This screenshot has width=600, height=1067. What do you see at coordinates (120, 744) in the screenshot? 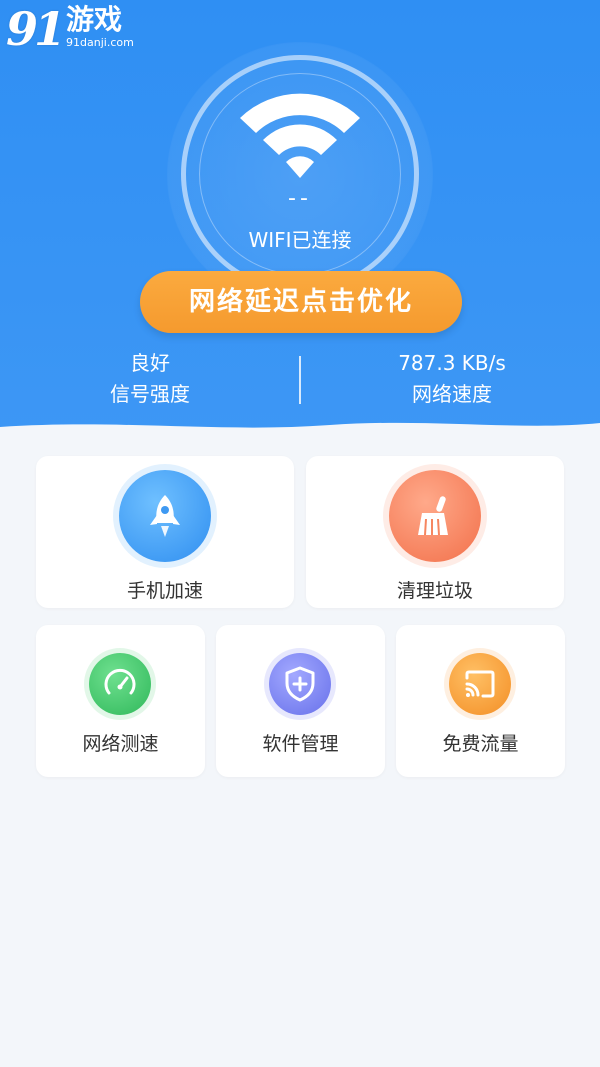
I see `speed-test-label: 网络测速` at bounding box center [120, 744].